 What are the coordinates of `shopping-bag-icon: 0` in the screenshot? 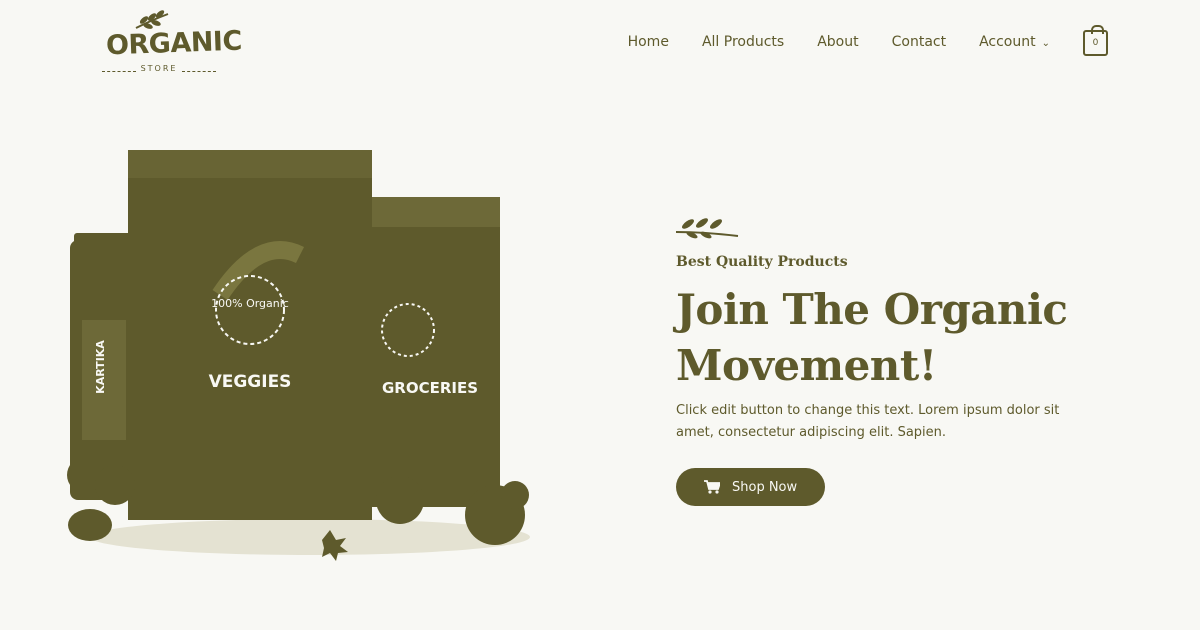 It's located at (1095, 40).